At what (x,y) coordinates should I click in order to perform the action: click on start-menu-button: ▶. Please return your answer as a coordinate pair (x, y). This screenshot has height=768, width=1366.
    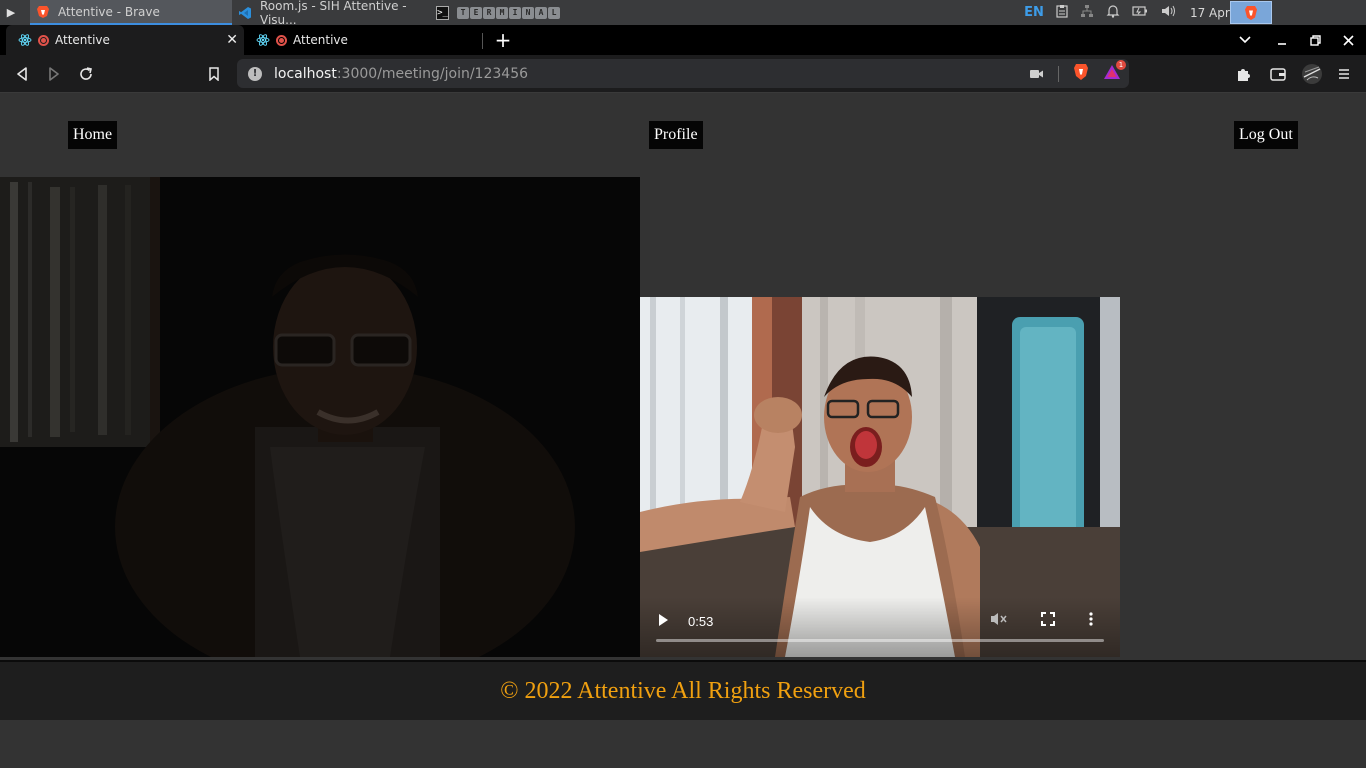
    Looking at the image, I should click on (11, 12).